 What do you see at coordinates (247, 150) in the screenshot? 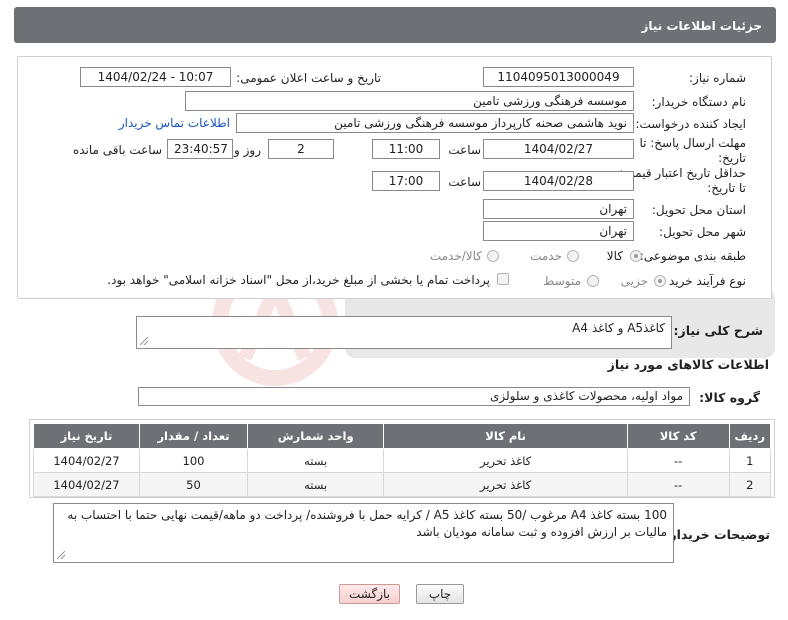
I see `days-label: روز و` at bounding box center [247, 150].